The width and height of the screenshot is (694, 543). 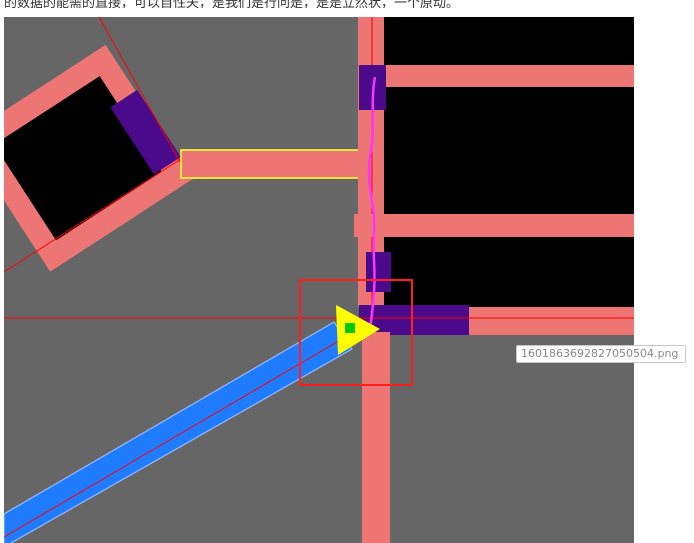 What do you see at coordinates (350, 328) in the screenshot?
I see `square-dot-icon` at bounding box center [350, 328].